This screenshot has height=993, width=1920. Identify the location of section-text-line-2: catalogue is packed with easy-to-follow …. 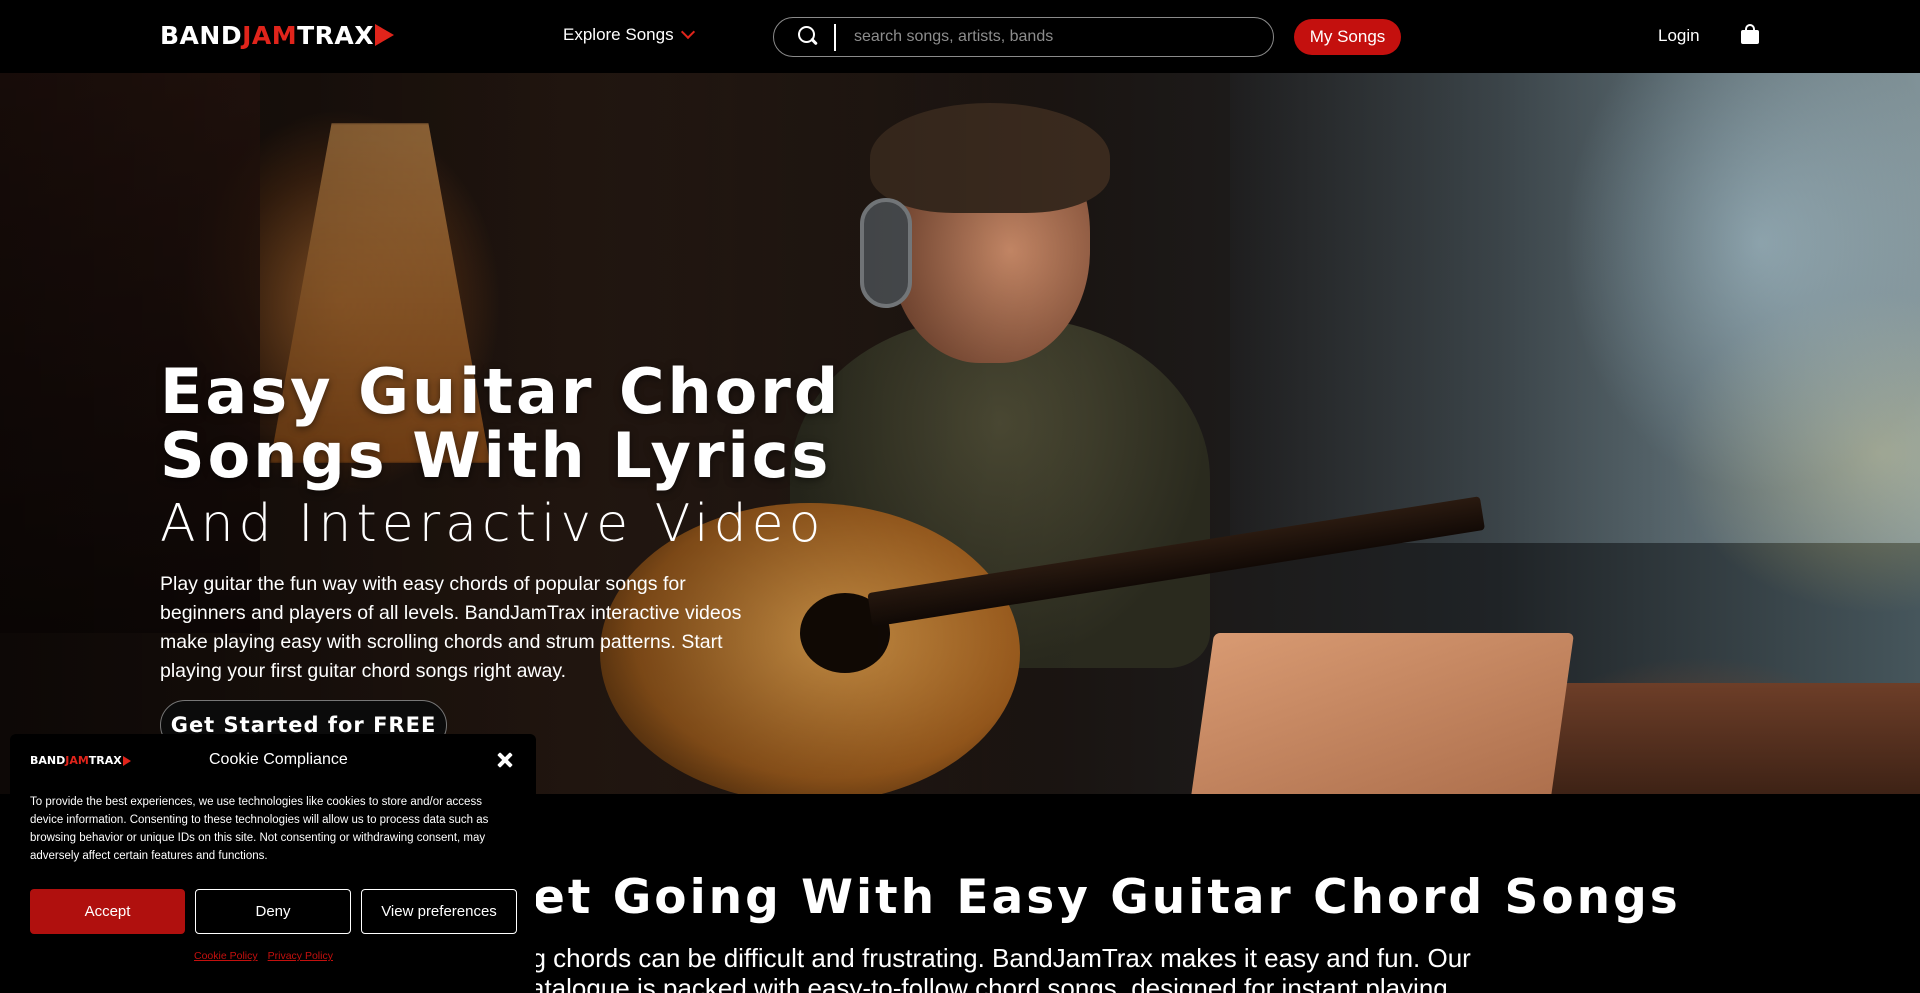
(982, 983).